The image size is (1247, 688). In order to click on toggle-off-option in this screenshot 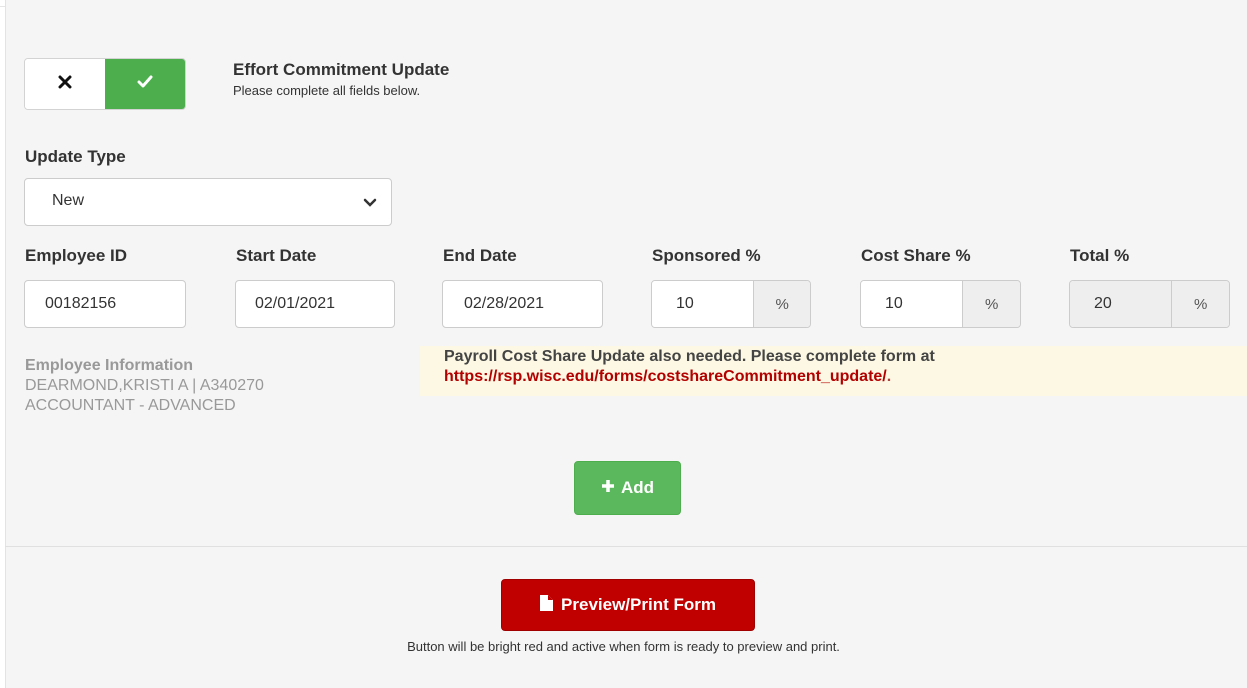, I will do `click(65, 84)`.